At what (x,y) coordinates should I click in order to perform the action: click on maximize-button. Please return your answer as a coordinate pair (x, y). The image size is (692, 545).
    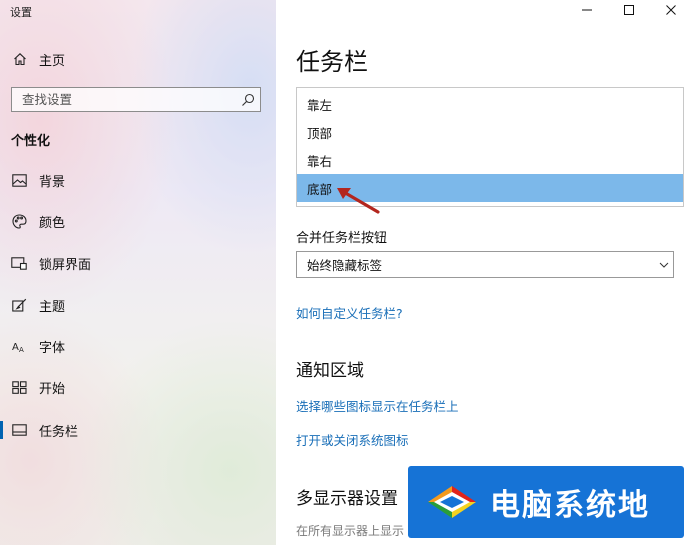
    Looking at the image, I should click on (629, 10).